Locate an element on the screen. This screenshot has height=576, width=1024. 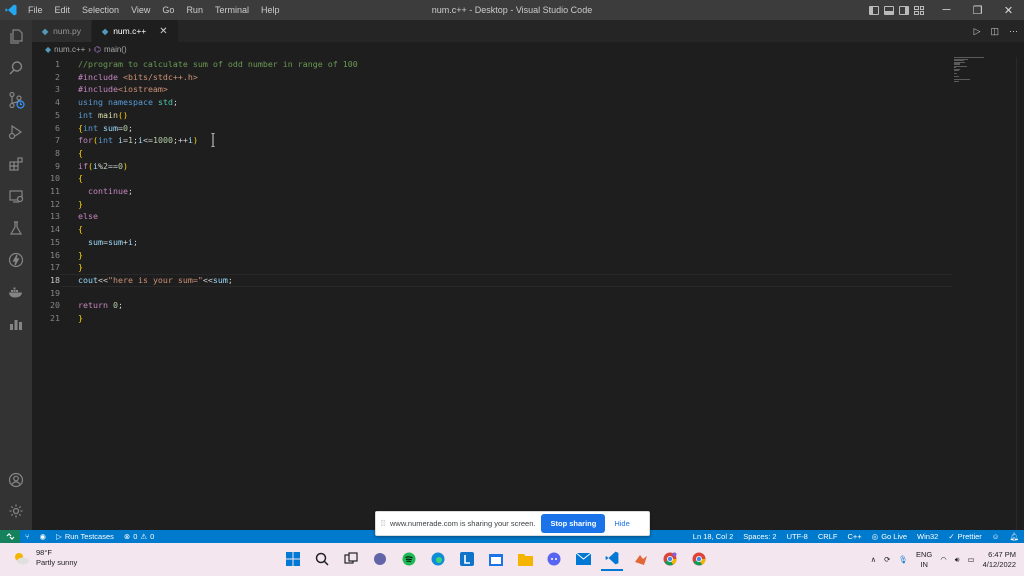
code-line: 12} is located at coordinates (492, 204).